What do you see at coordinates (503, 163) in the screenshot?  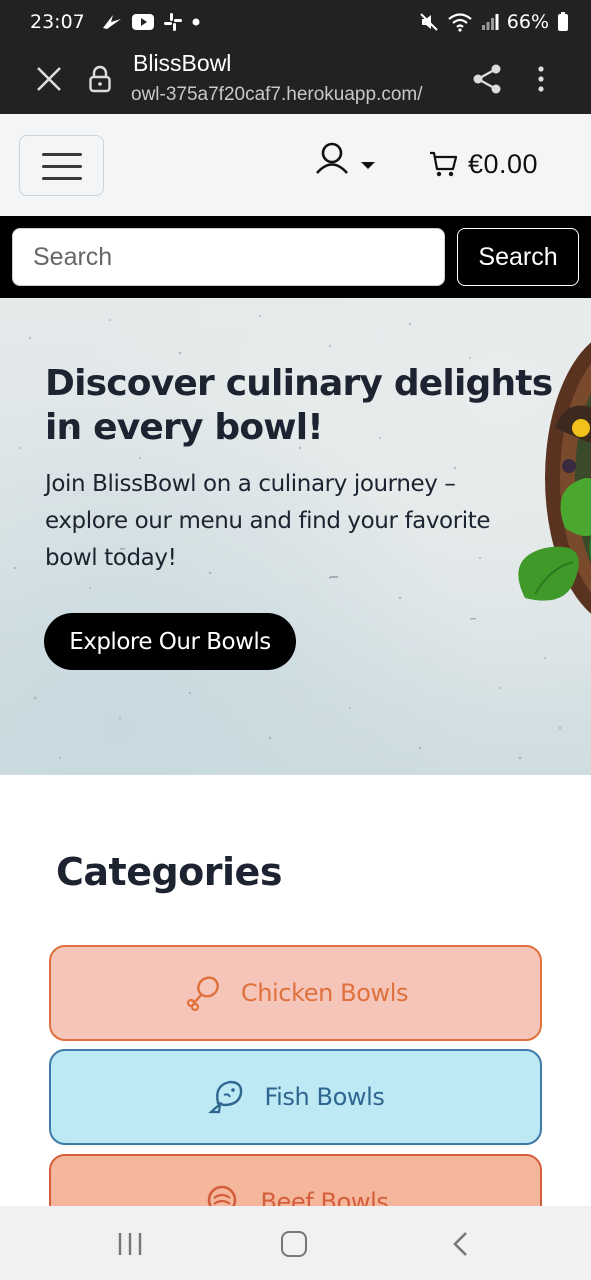 I see `cart-total: €0.00` at bounding box center [503, 163].